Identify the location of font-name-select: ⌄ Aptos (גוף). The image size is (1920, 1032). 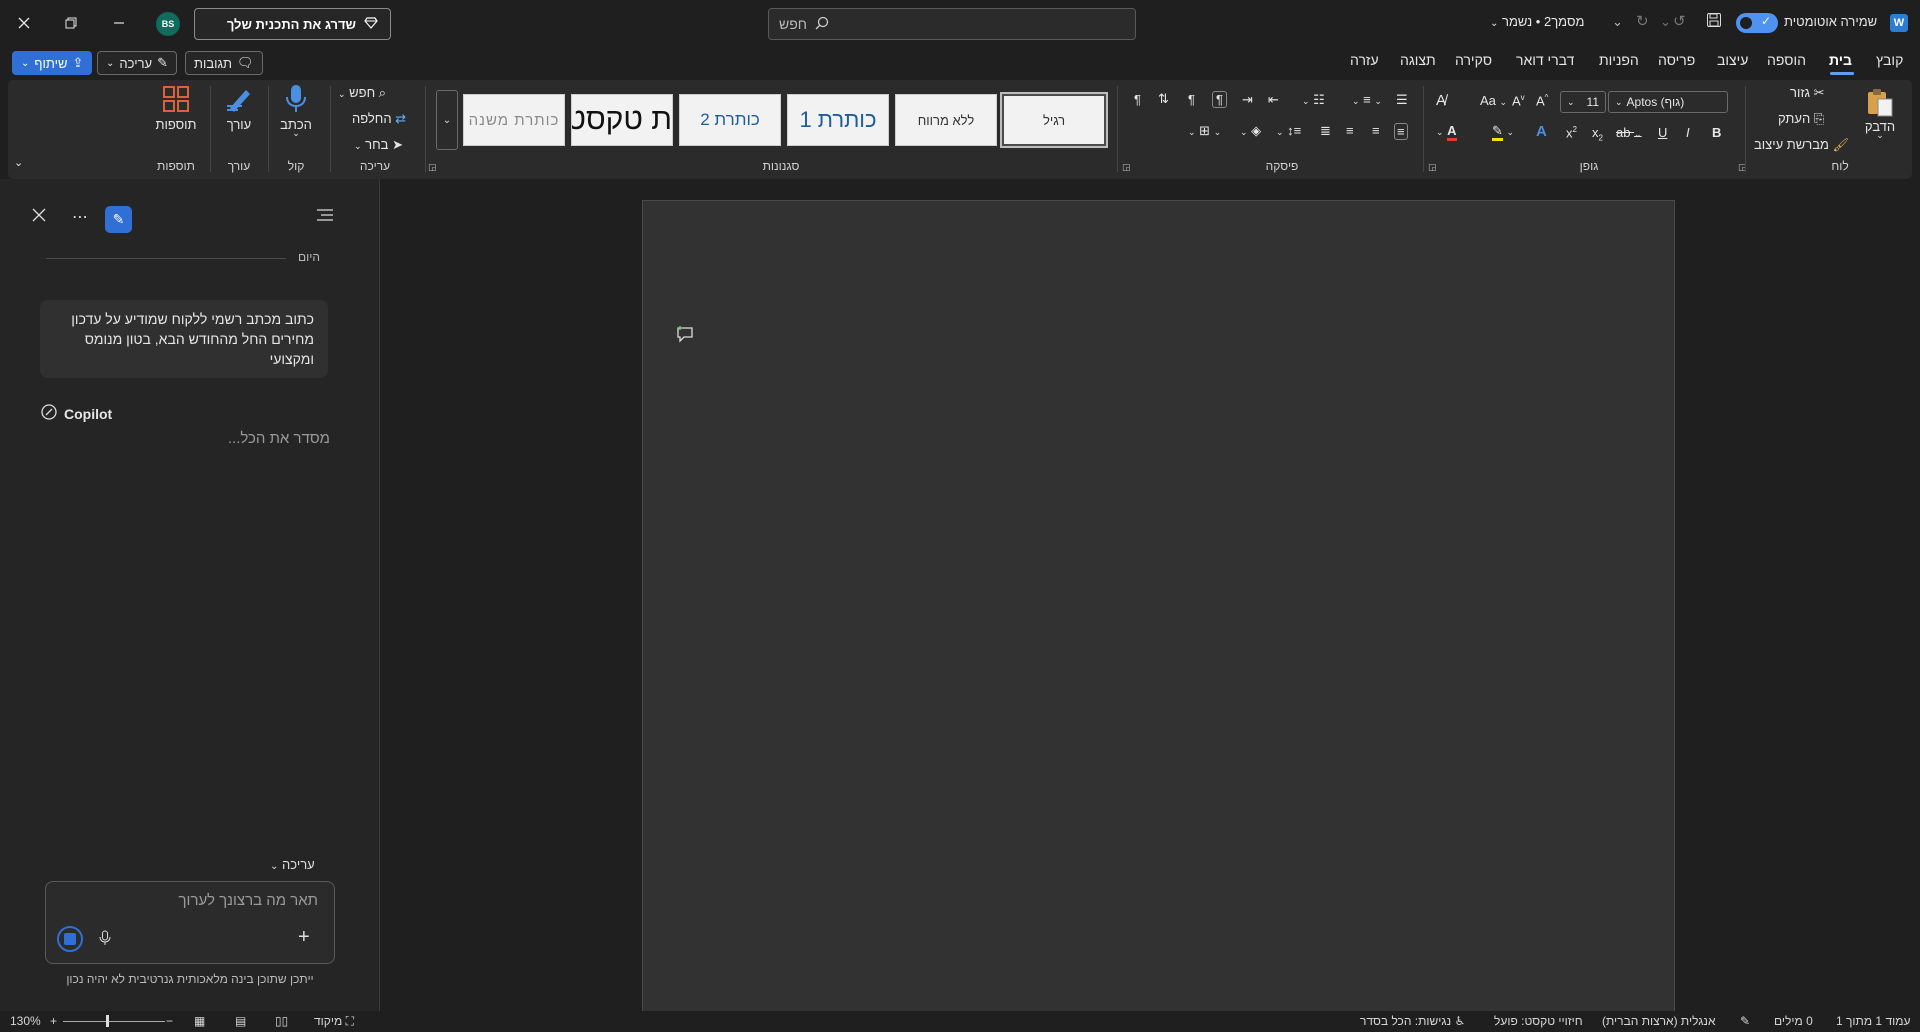
(1668, 102).